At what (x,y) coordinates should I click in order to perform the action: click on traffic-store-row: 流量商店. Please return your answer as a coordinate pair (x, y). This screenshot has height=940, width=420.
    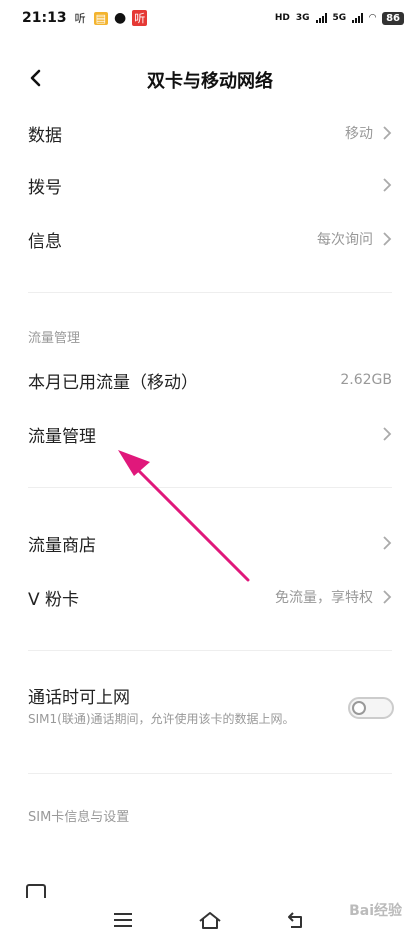
    Looking at the image, I should click on (210, 543).